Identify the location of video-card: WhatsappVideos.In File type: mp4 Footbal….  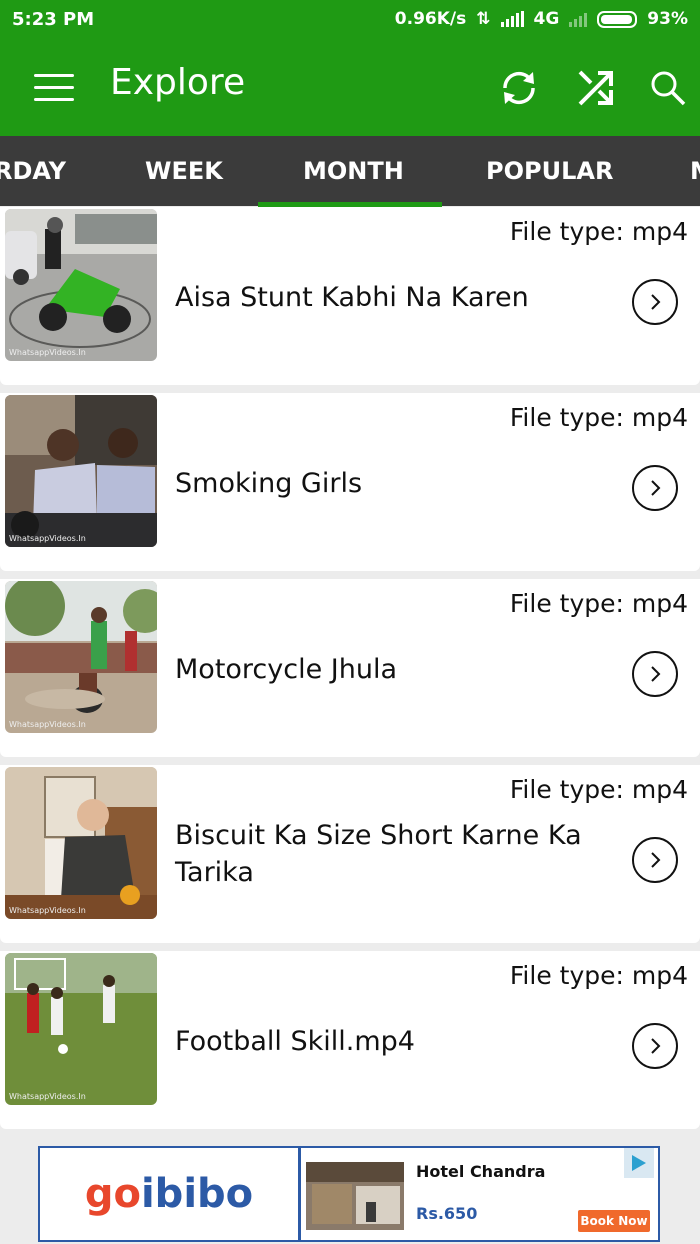
(350, 1040).